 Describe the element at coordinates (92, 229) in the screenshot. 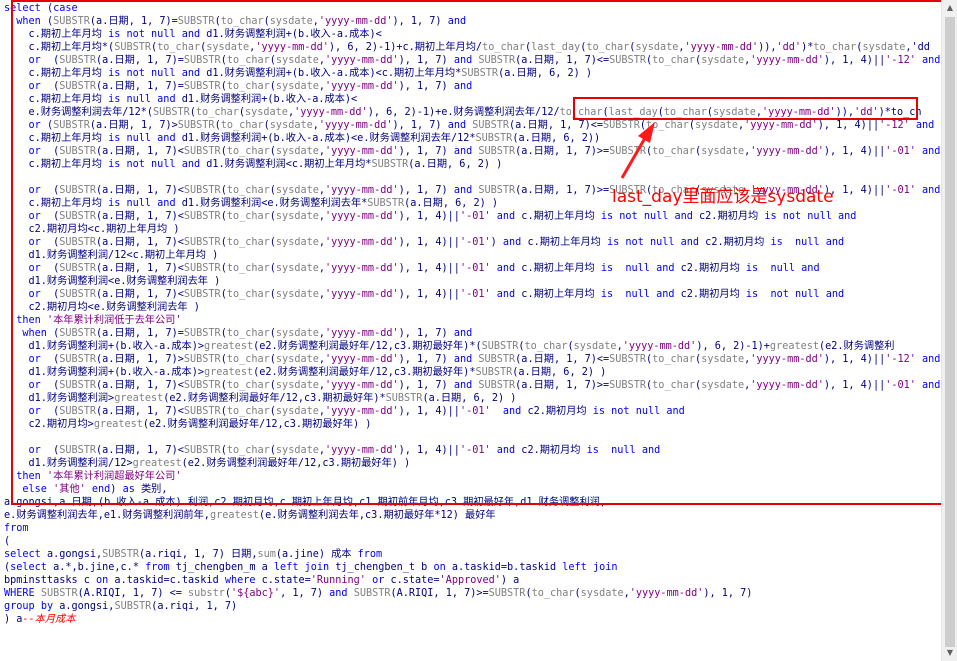

I see `code-line: c2.期初月均<c.期初上年月均 )` at that location.